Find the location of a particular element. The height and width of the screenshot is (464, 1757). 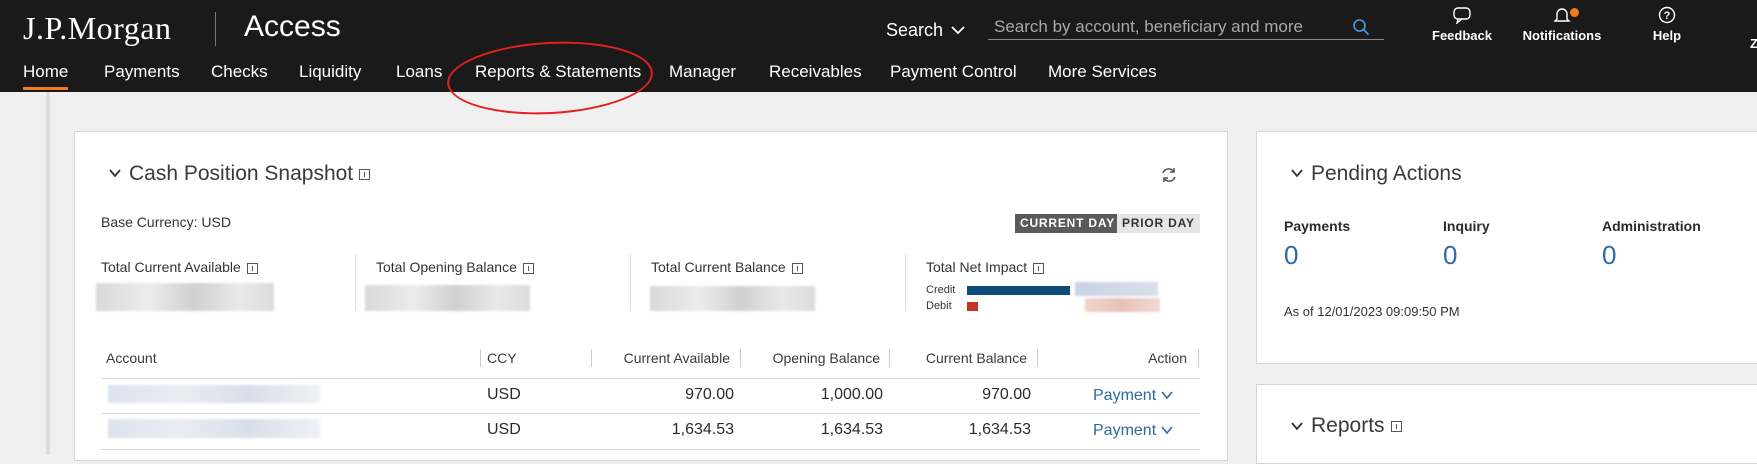

pending-administration-label: Administration is located at coordinates (1651, 226).